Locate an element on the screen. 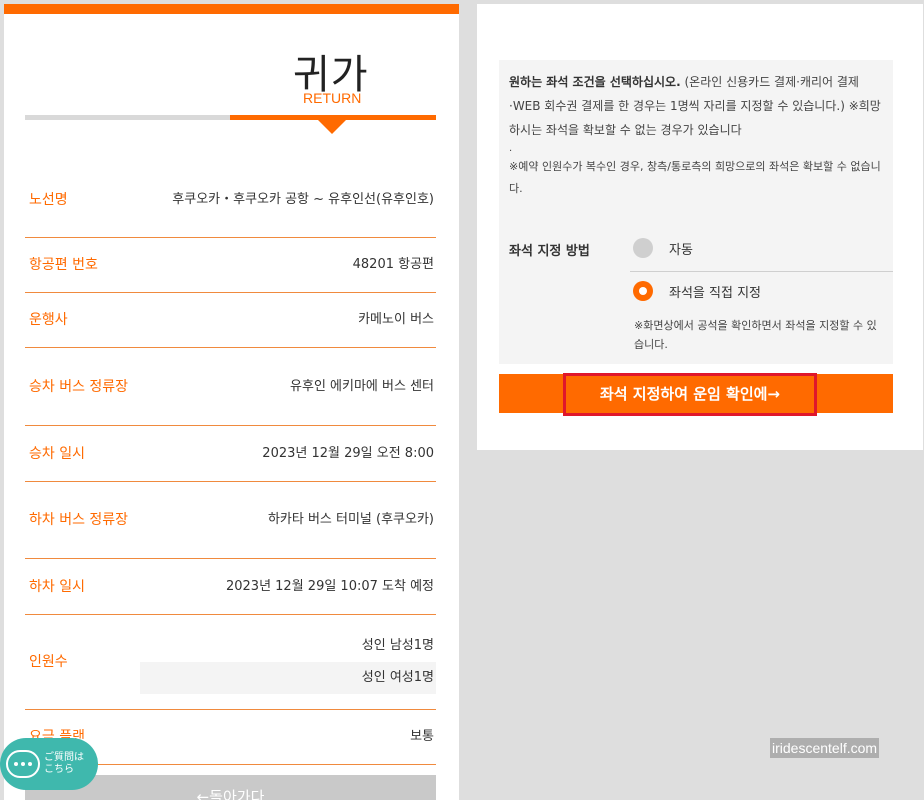  seat-option-auto: 자동 is located at coordinates (663, 248).